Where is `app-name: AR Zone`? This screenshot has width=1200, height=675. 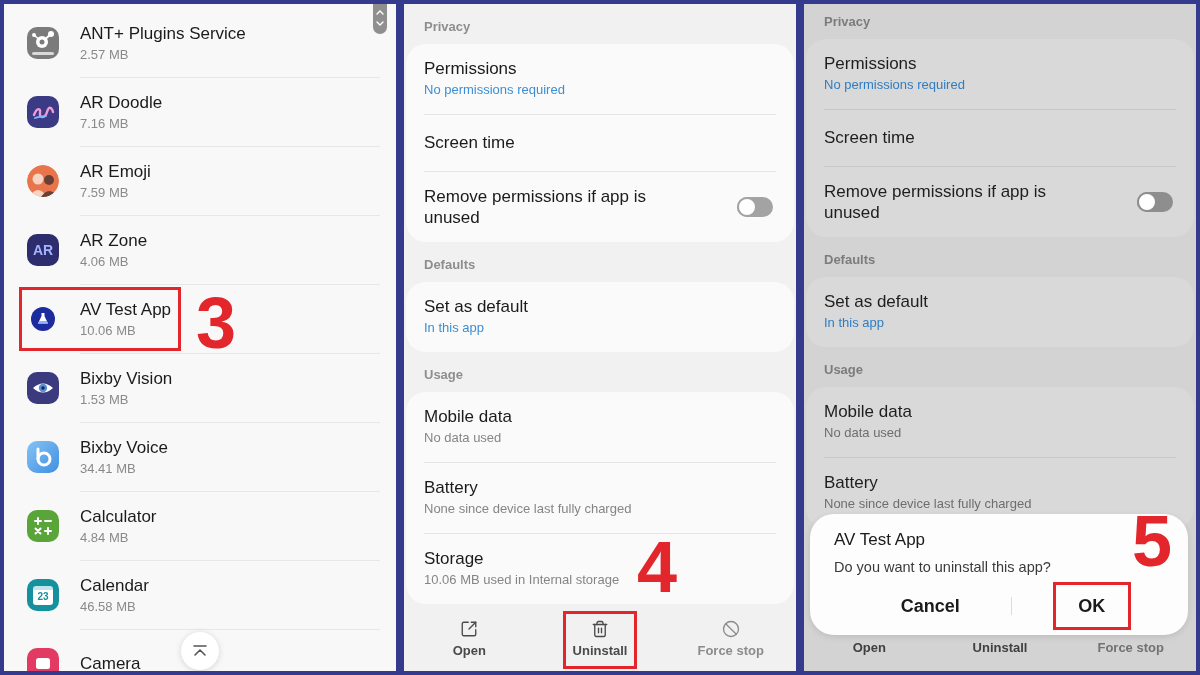
app-name: AR Zone is located at coordinates (114, 240).